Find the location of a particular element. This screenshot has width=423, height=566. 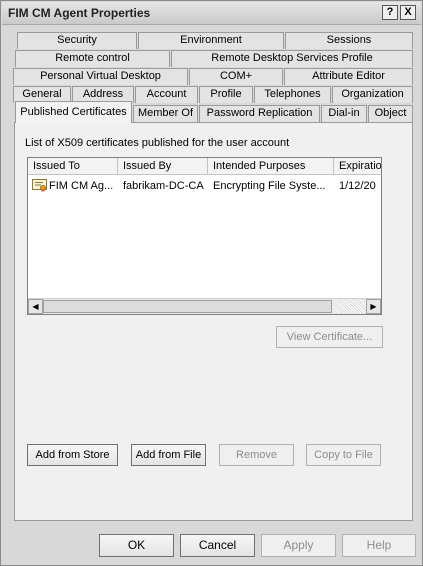

horizontal-scrollbar: ◀ ▶ is located at coordinates (204, 306).